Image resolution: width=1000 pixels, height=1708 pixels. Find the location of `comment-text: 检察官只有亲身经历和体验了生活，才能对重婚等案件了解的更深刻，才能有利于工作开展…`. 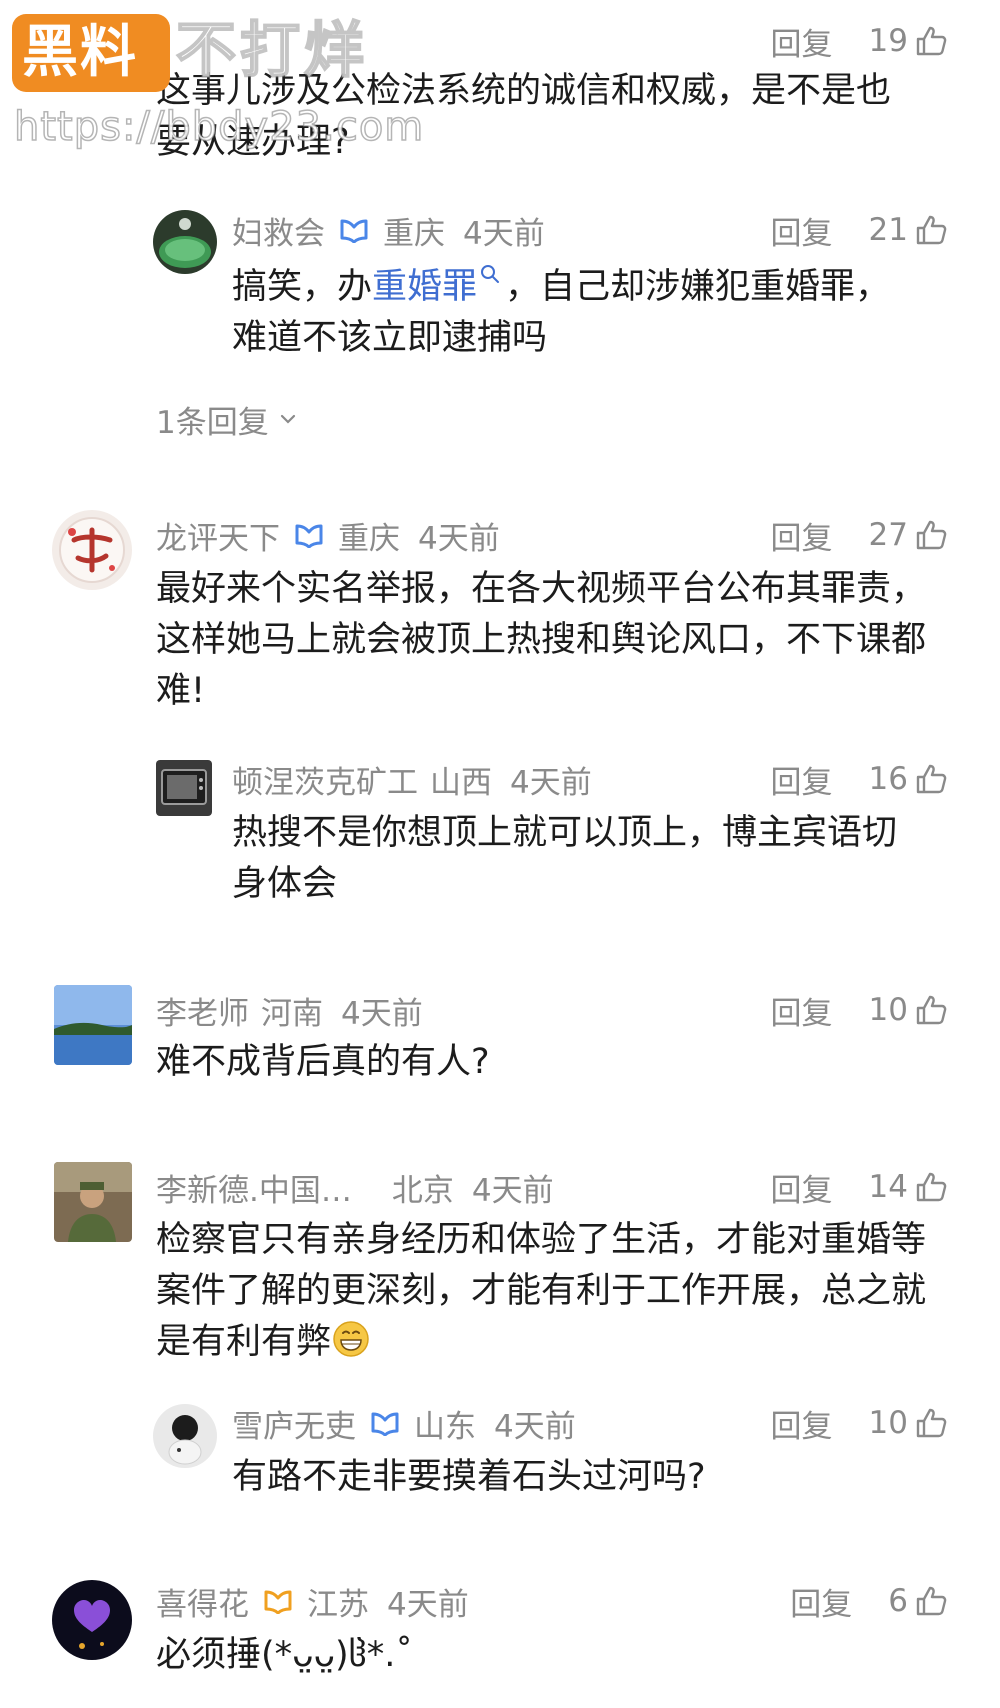

comment-text: 检察官只有亲身经历和体验了生活，才能对重婚等案件了解的更深刻，才能有利于工作开展… is located at coordinates (541, 1291).